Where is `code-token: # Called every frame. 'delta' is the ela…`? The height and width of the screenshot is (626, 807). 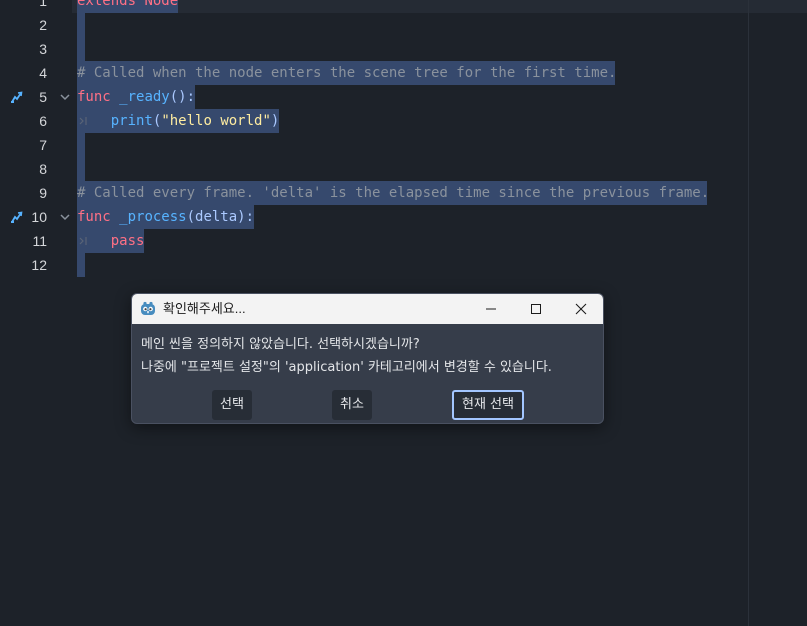 code-token: # Called every frame. 'delta' is the ela… is located at coordinates (393, 193).